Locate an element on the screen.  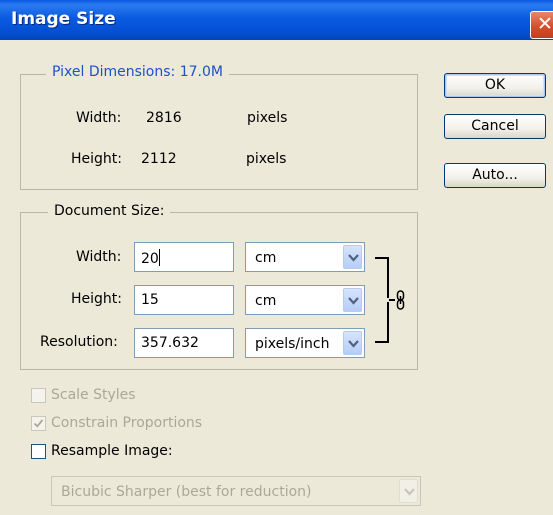
pixel-height-unit: pixels is located at coordinates (266, 159).